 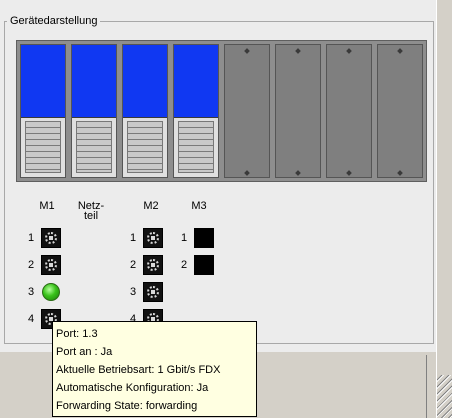 What do you see at coordinates (153, 265) in the screenshot?
I see `port-2-2-icon` at bounding box center [153, 265].